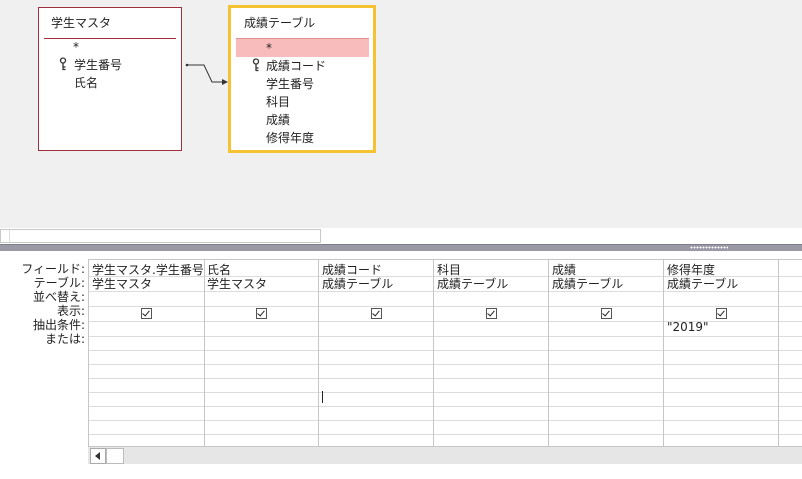  What do you see at coordinates (148, 270) in the screenshot?
I see `cell-field: 学生マスタ.学生番号` at bounding box center [148, 270].